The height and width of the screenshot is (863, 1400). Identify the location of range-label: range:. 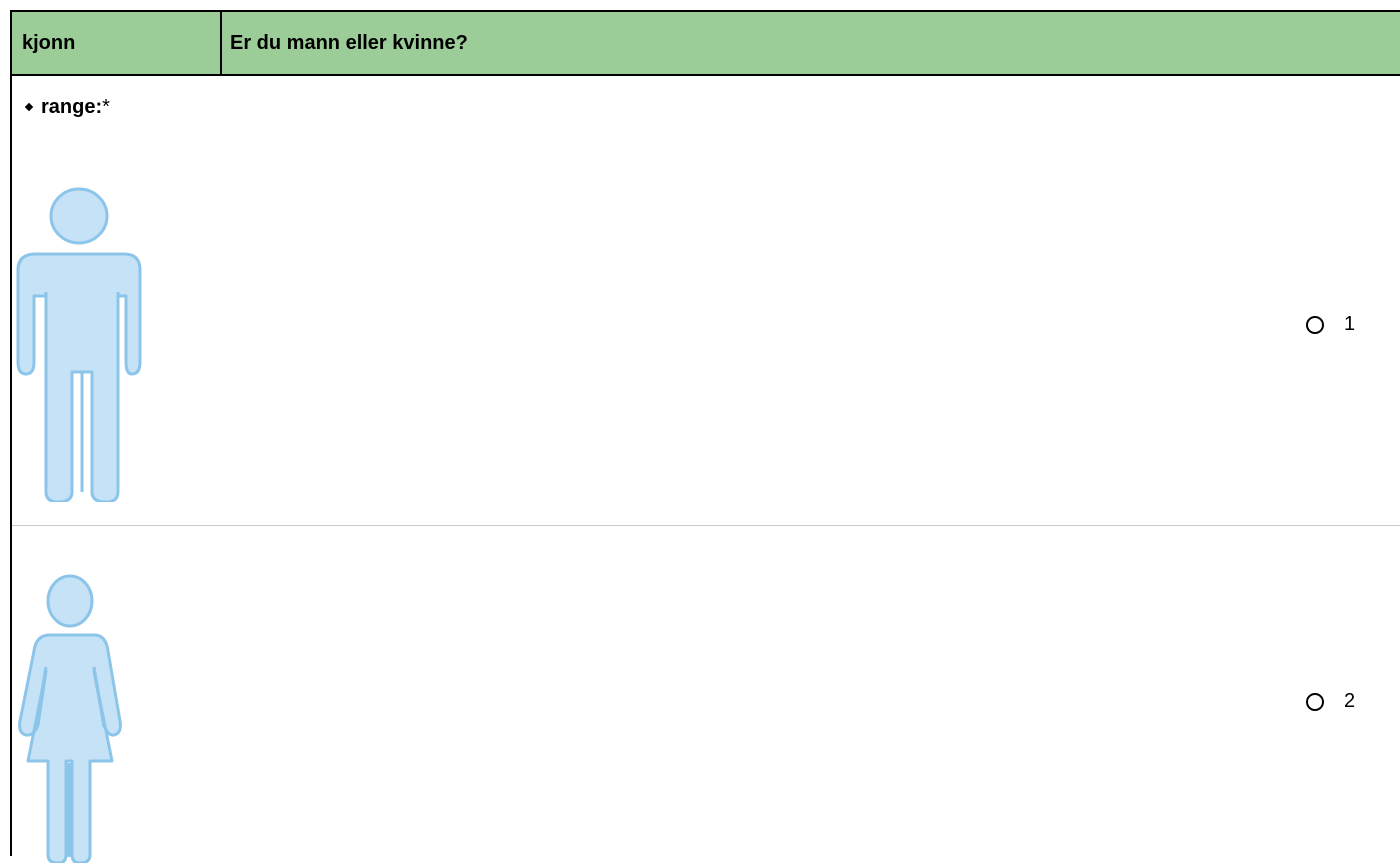
(72, 107).